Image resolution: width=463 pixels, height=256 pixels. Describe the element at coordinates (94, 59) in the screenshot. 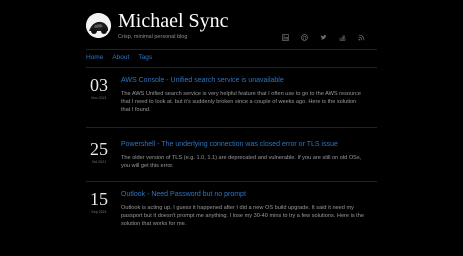

I see `nav-home: Home` at that location.